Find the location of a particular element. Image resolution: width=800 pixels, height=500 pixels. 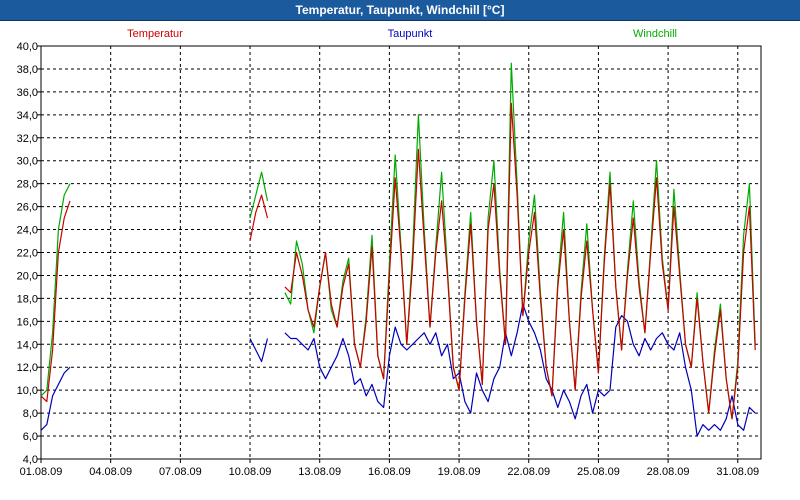

y-tick-label: 22,0 is located at coordinates (27, 254).